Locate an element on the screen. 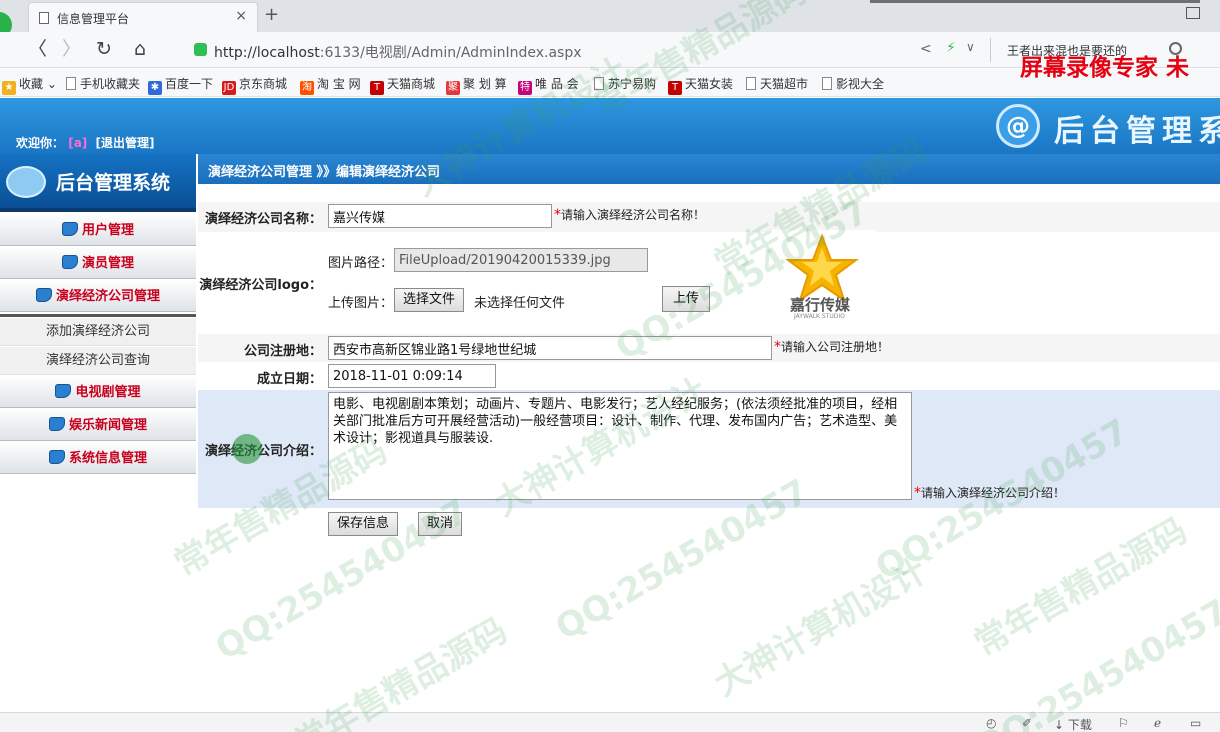  bookmark-vip: 特唯 品 会 is located at coordinates (548, 85).